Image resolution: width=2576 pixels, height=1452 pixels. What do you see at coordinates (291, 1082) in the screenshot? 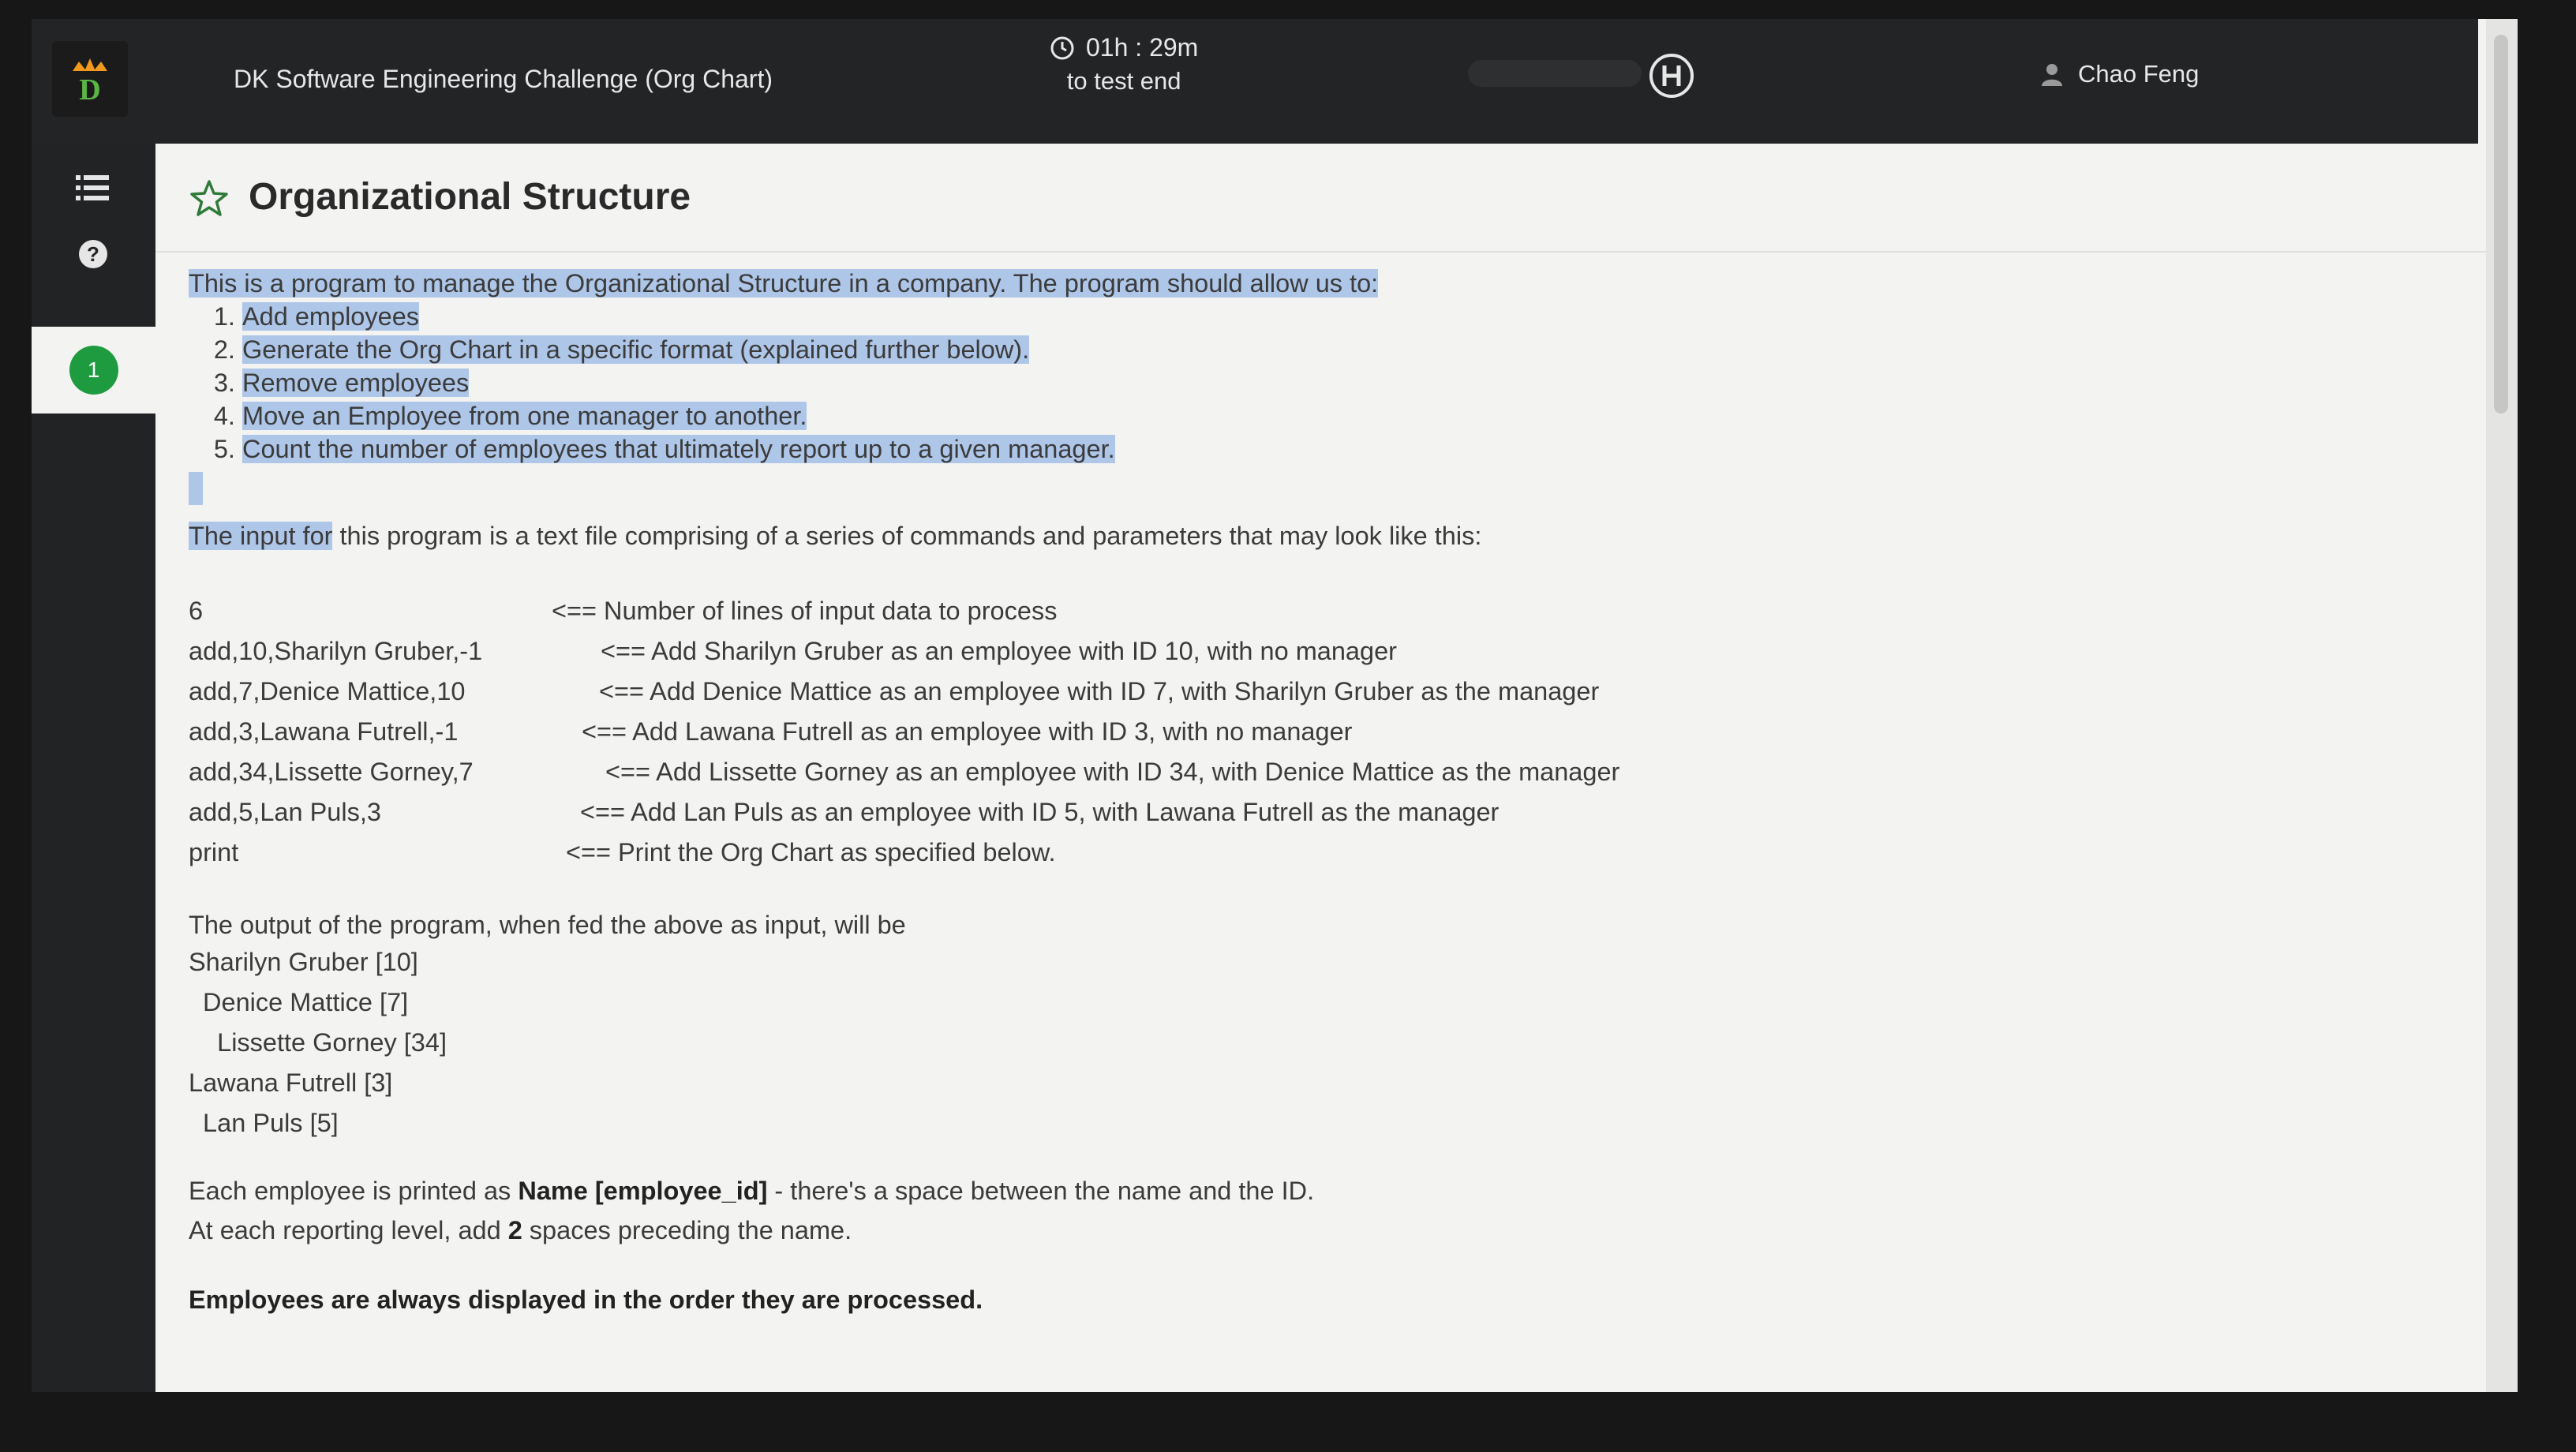
I see `output-line: Lawana Futrell [3]` at bounding box center [291, 1082].